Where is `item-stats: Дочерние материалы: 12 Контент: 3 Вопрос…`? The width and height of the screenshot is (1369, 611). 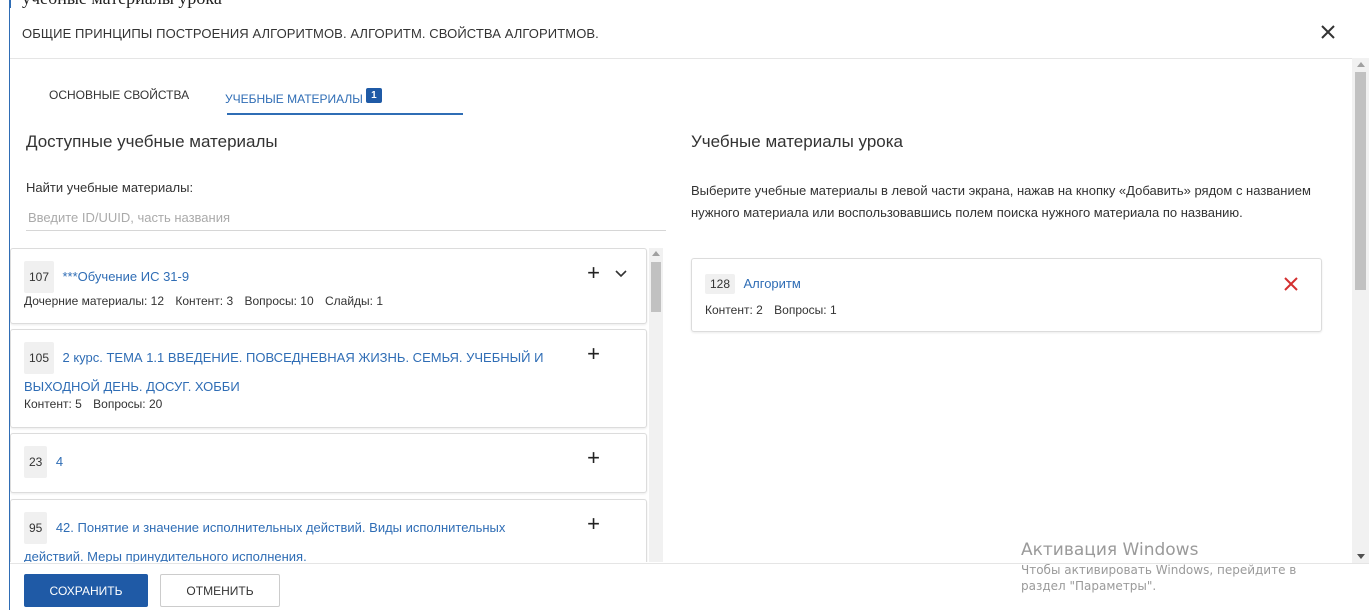 item-stats: Дочерние материалы: 12 Контент: 3 Вопрос… is located at coordinates (207, 301).